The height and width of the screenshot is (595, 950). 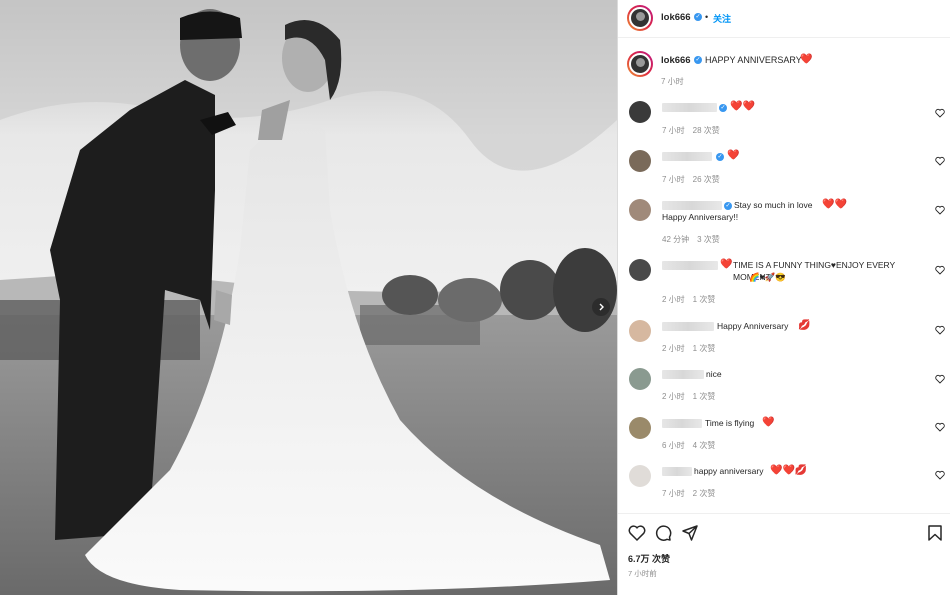 I want to click on comment-likes: 26 次赞, so click(x=706, y=179).